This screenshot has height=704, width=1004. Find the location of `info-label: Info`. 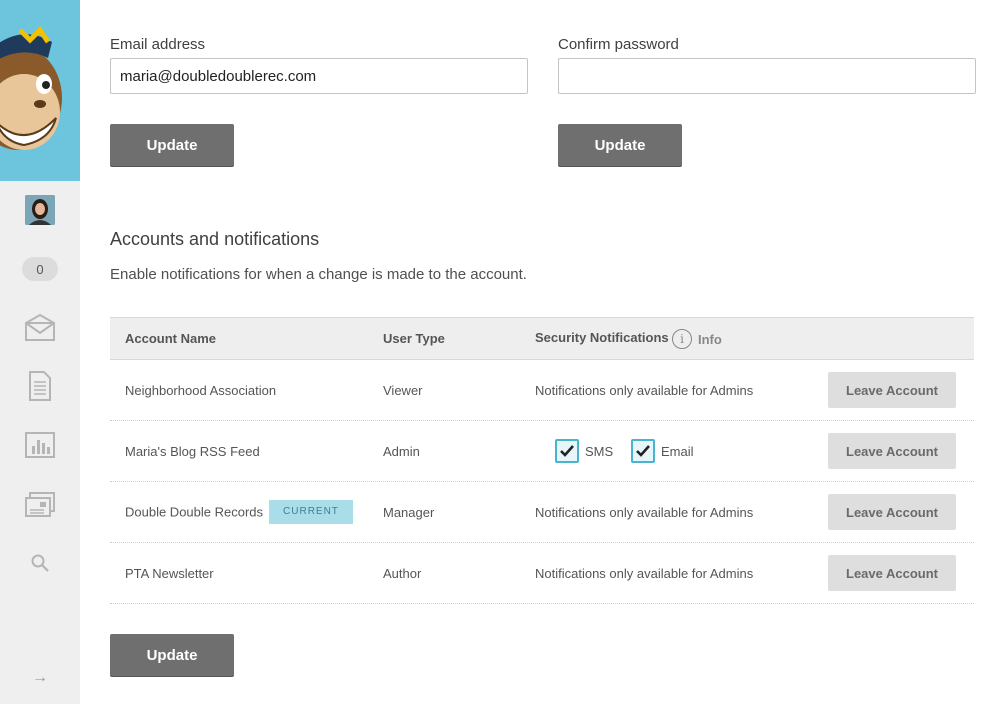

info-label: Info is located at coordinates (710, 339).